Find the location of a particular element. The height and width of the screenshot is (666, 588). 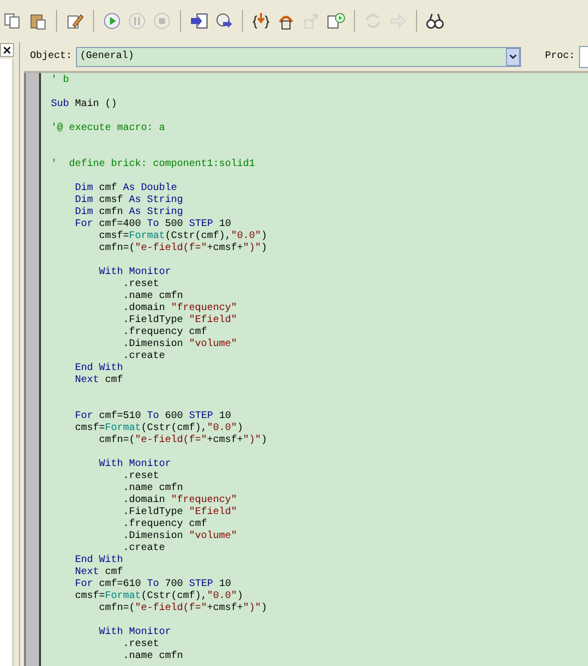

object-dropdown: (General) is located at coordinates (298, 56).